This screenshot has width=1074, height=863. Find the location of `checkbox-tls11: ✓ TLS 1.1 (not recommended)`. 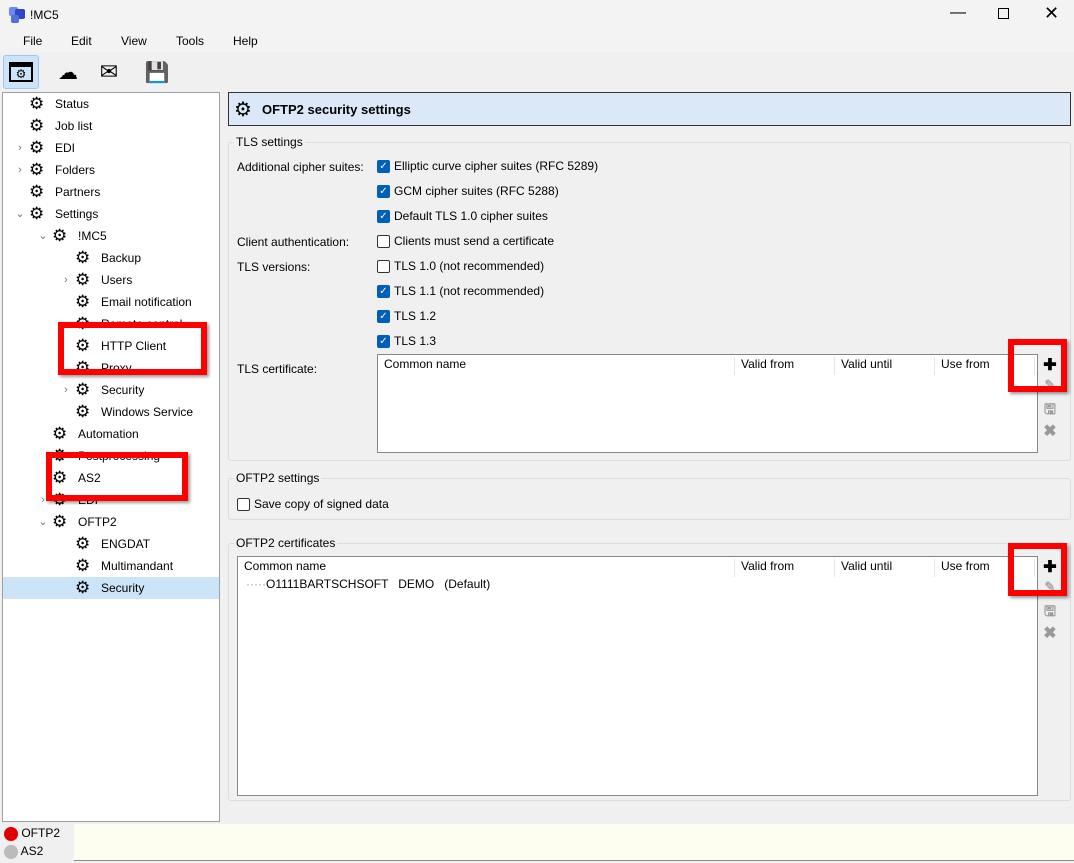

checkbox-tls11: ✓ TLS 1.1 (not recommended) is located at coordinates (460, 291).